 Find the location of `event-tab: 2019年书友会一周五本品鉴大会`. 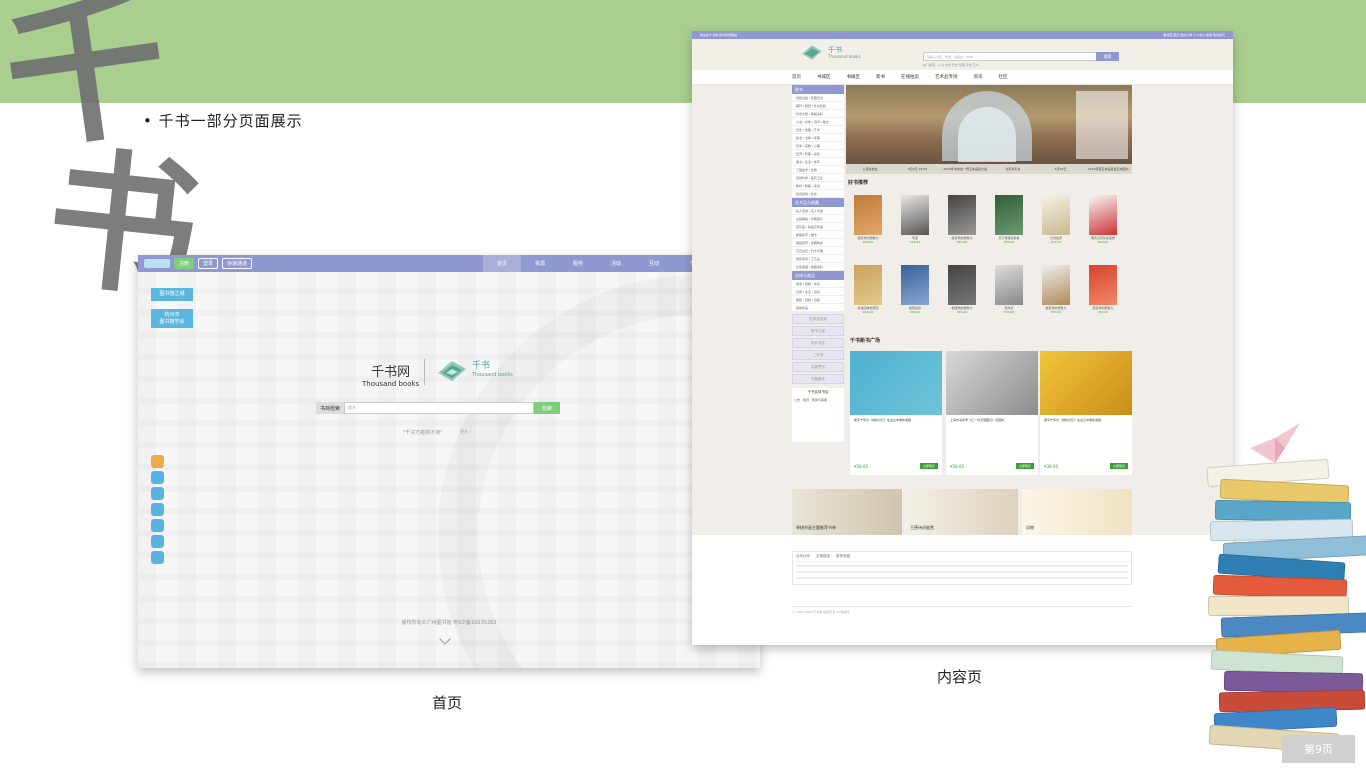

event-tab: 2019年书友会一周五本品鉴大会 is located at coordinates (965, 169).